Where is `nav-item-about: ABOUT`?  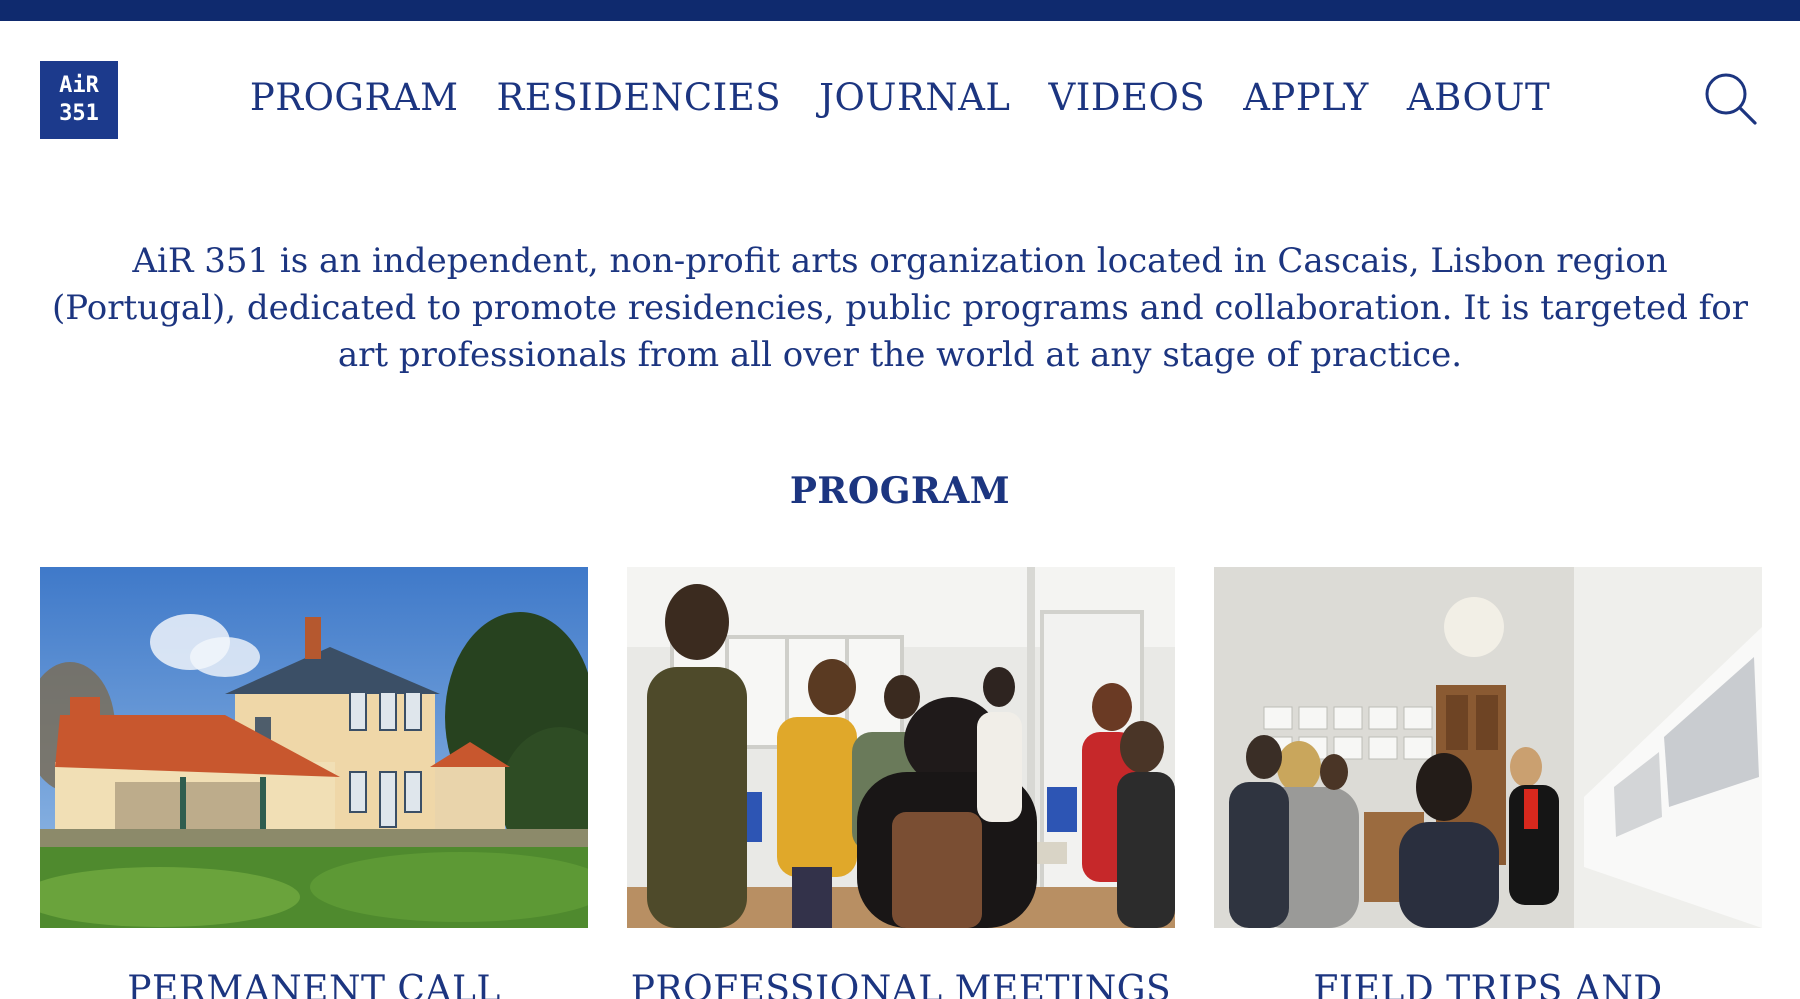
nav-item-about: ABOUT is located at coordinates (1478, 98).